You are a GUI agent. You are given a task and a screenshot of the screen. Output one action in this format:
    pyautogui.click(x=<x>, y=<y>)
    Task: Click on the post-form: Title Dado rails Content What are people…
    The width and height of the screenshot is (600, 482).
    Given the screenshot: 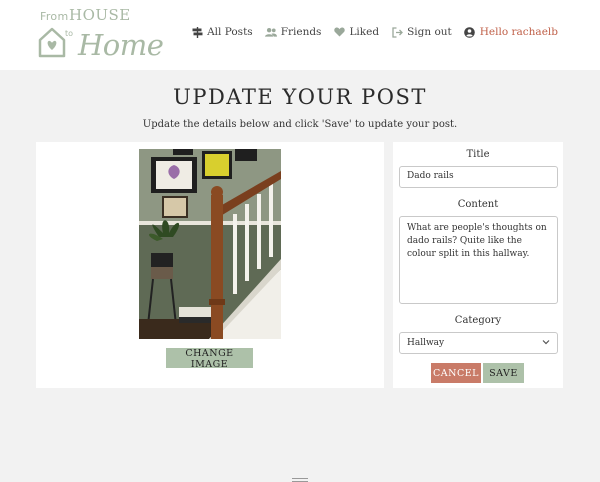 What is the action you would take?
    pyautogui.click(x=478, y=265)
    